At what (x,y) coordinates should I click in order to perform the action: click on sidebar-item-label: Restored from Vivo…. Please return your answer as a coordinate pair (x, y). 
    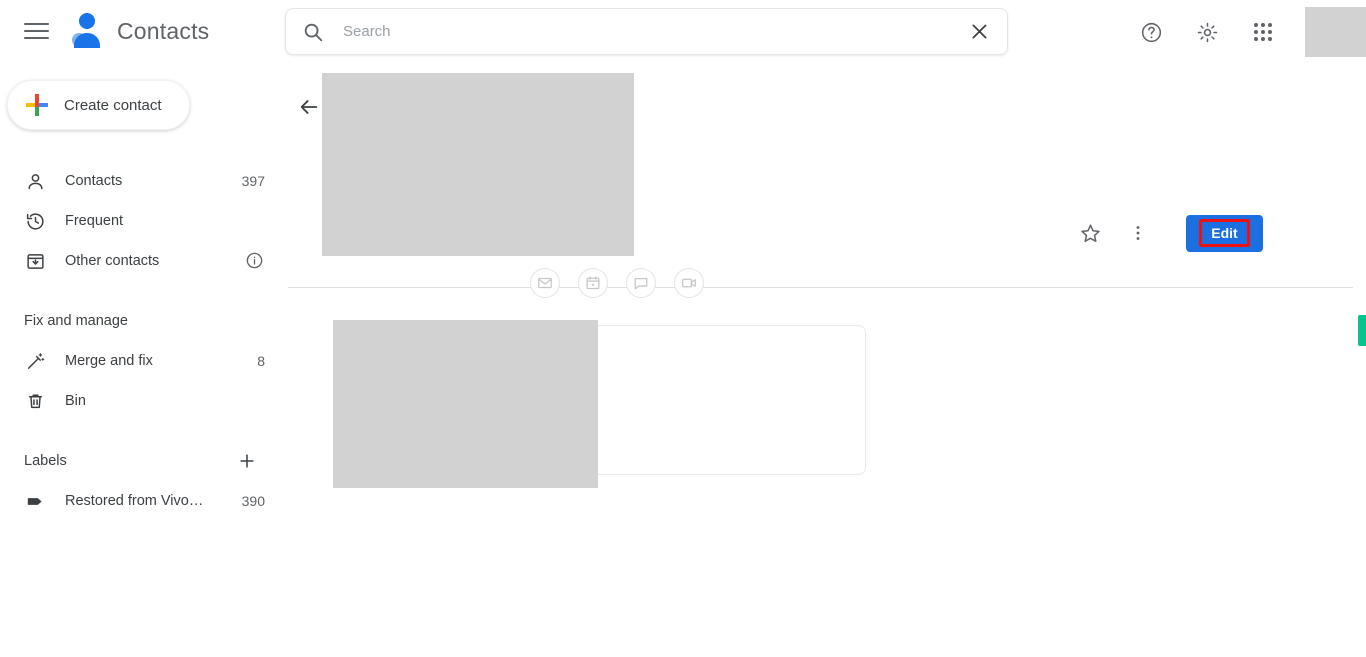
    Looking at the image, I should click on (134, 501).